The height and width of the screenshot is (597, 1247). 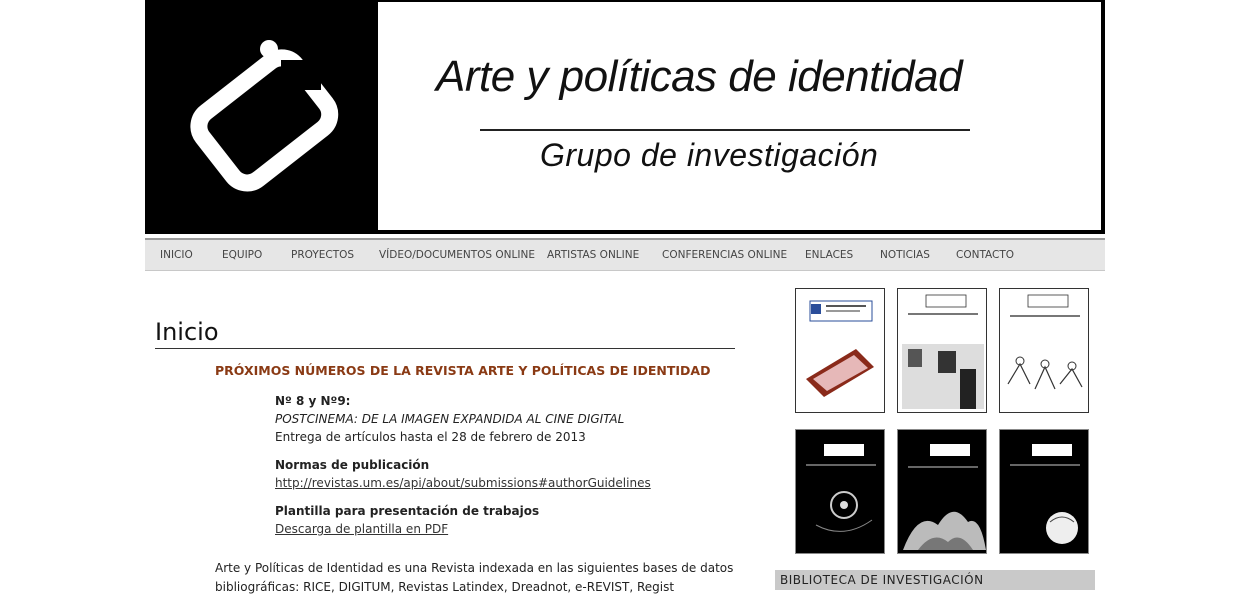 I want to click on template-download-link: Descarga de plantilla en PDF, so click(x=361, y=529).